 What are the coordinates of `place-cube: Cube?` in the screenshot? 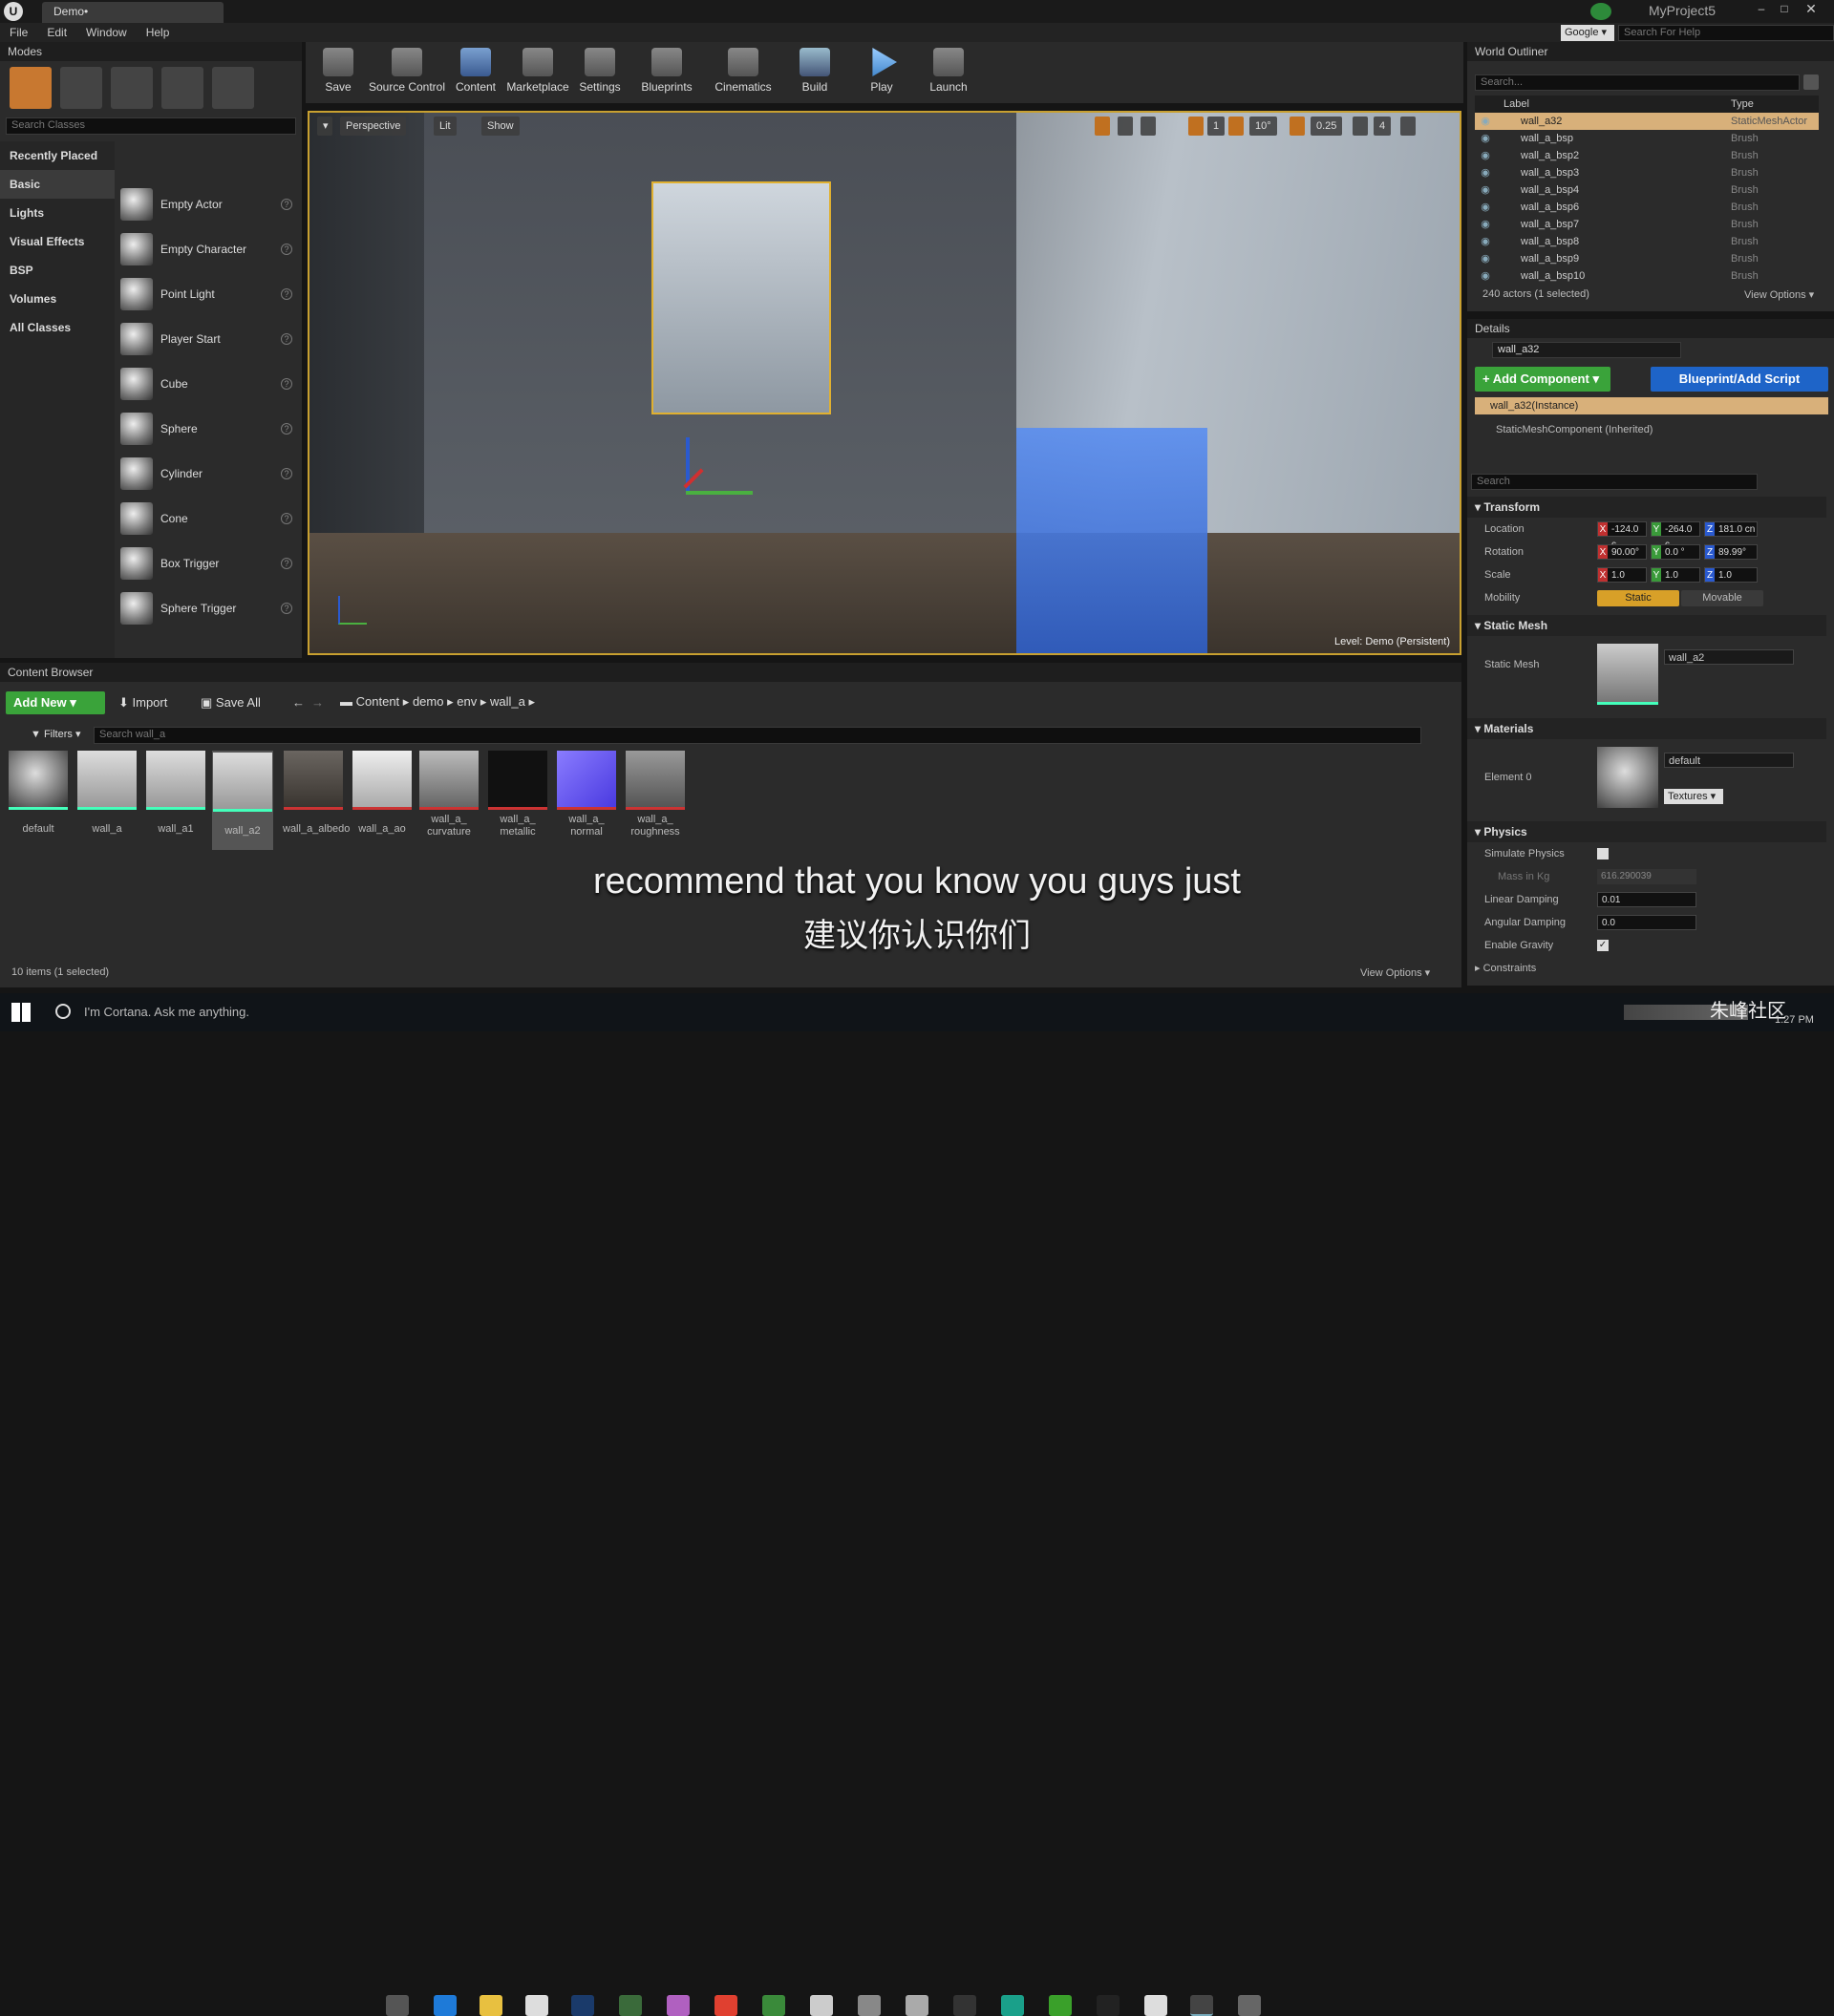 It's located at (209, 383).